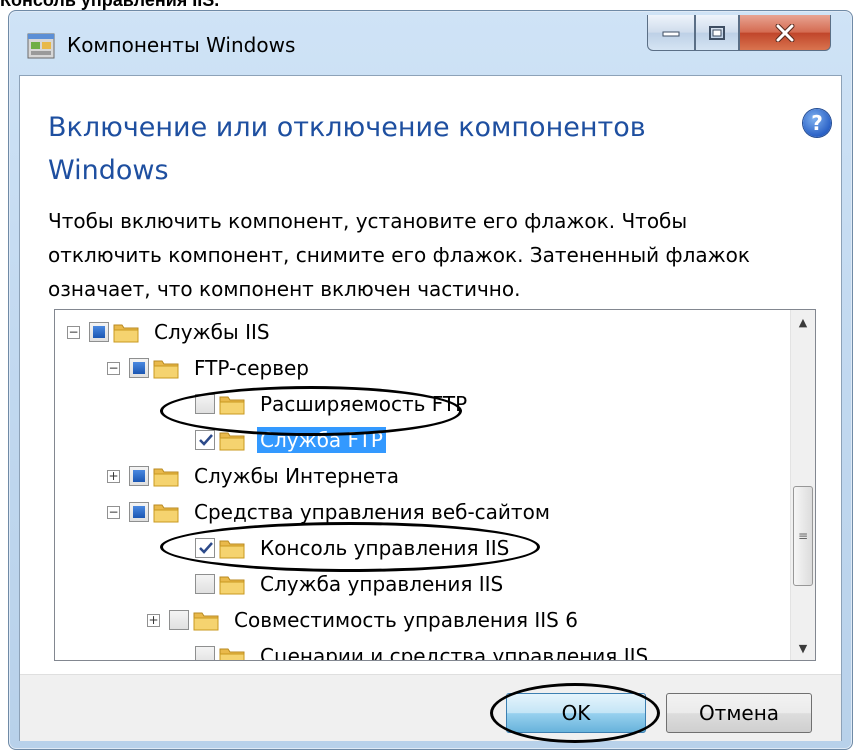 This screenshot has width=855, height=753. I want to click on vertical-scrollbar: ▲ ≡ ▼, so click(802, 485).